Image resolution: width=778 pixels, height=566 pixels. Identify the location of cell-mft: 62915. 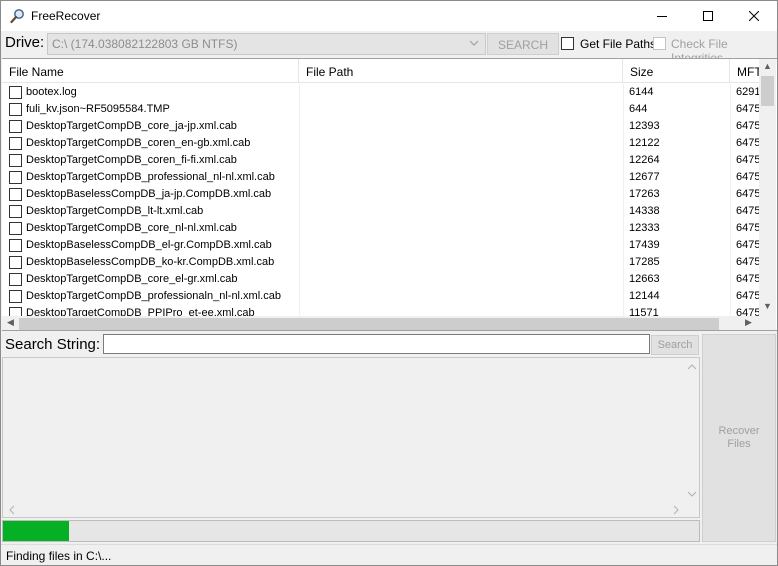
(747, 92).